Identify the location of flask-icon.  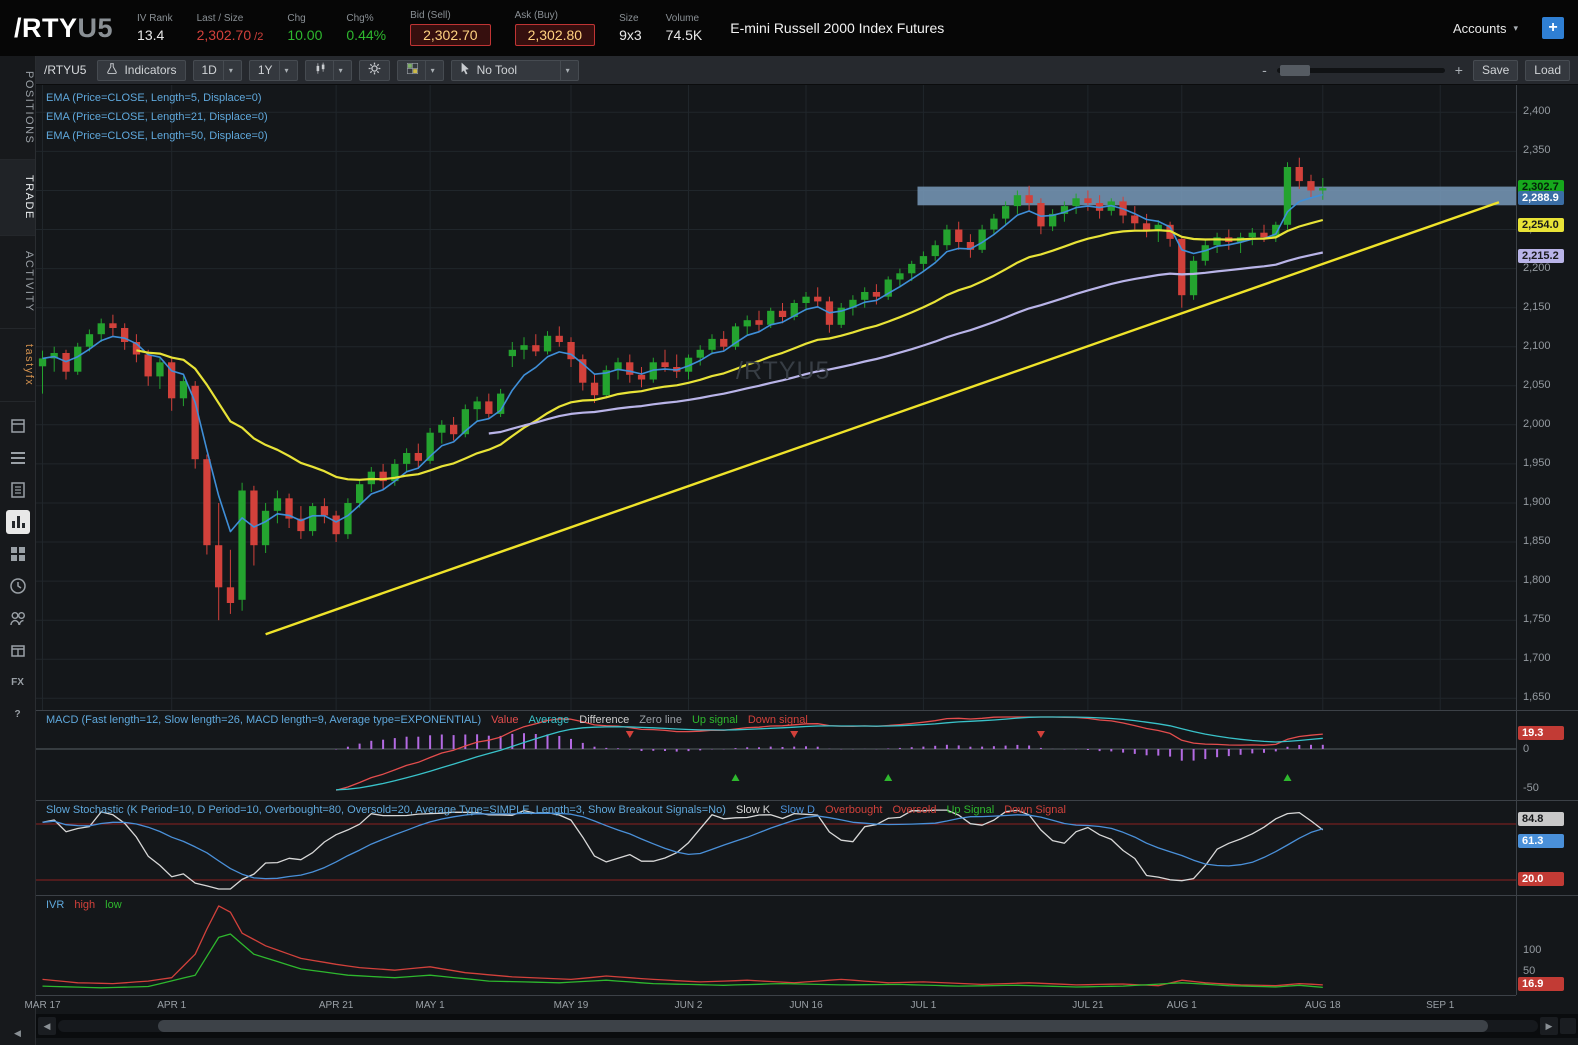
(112, 70).